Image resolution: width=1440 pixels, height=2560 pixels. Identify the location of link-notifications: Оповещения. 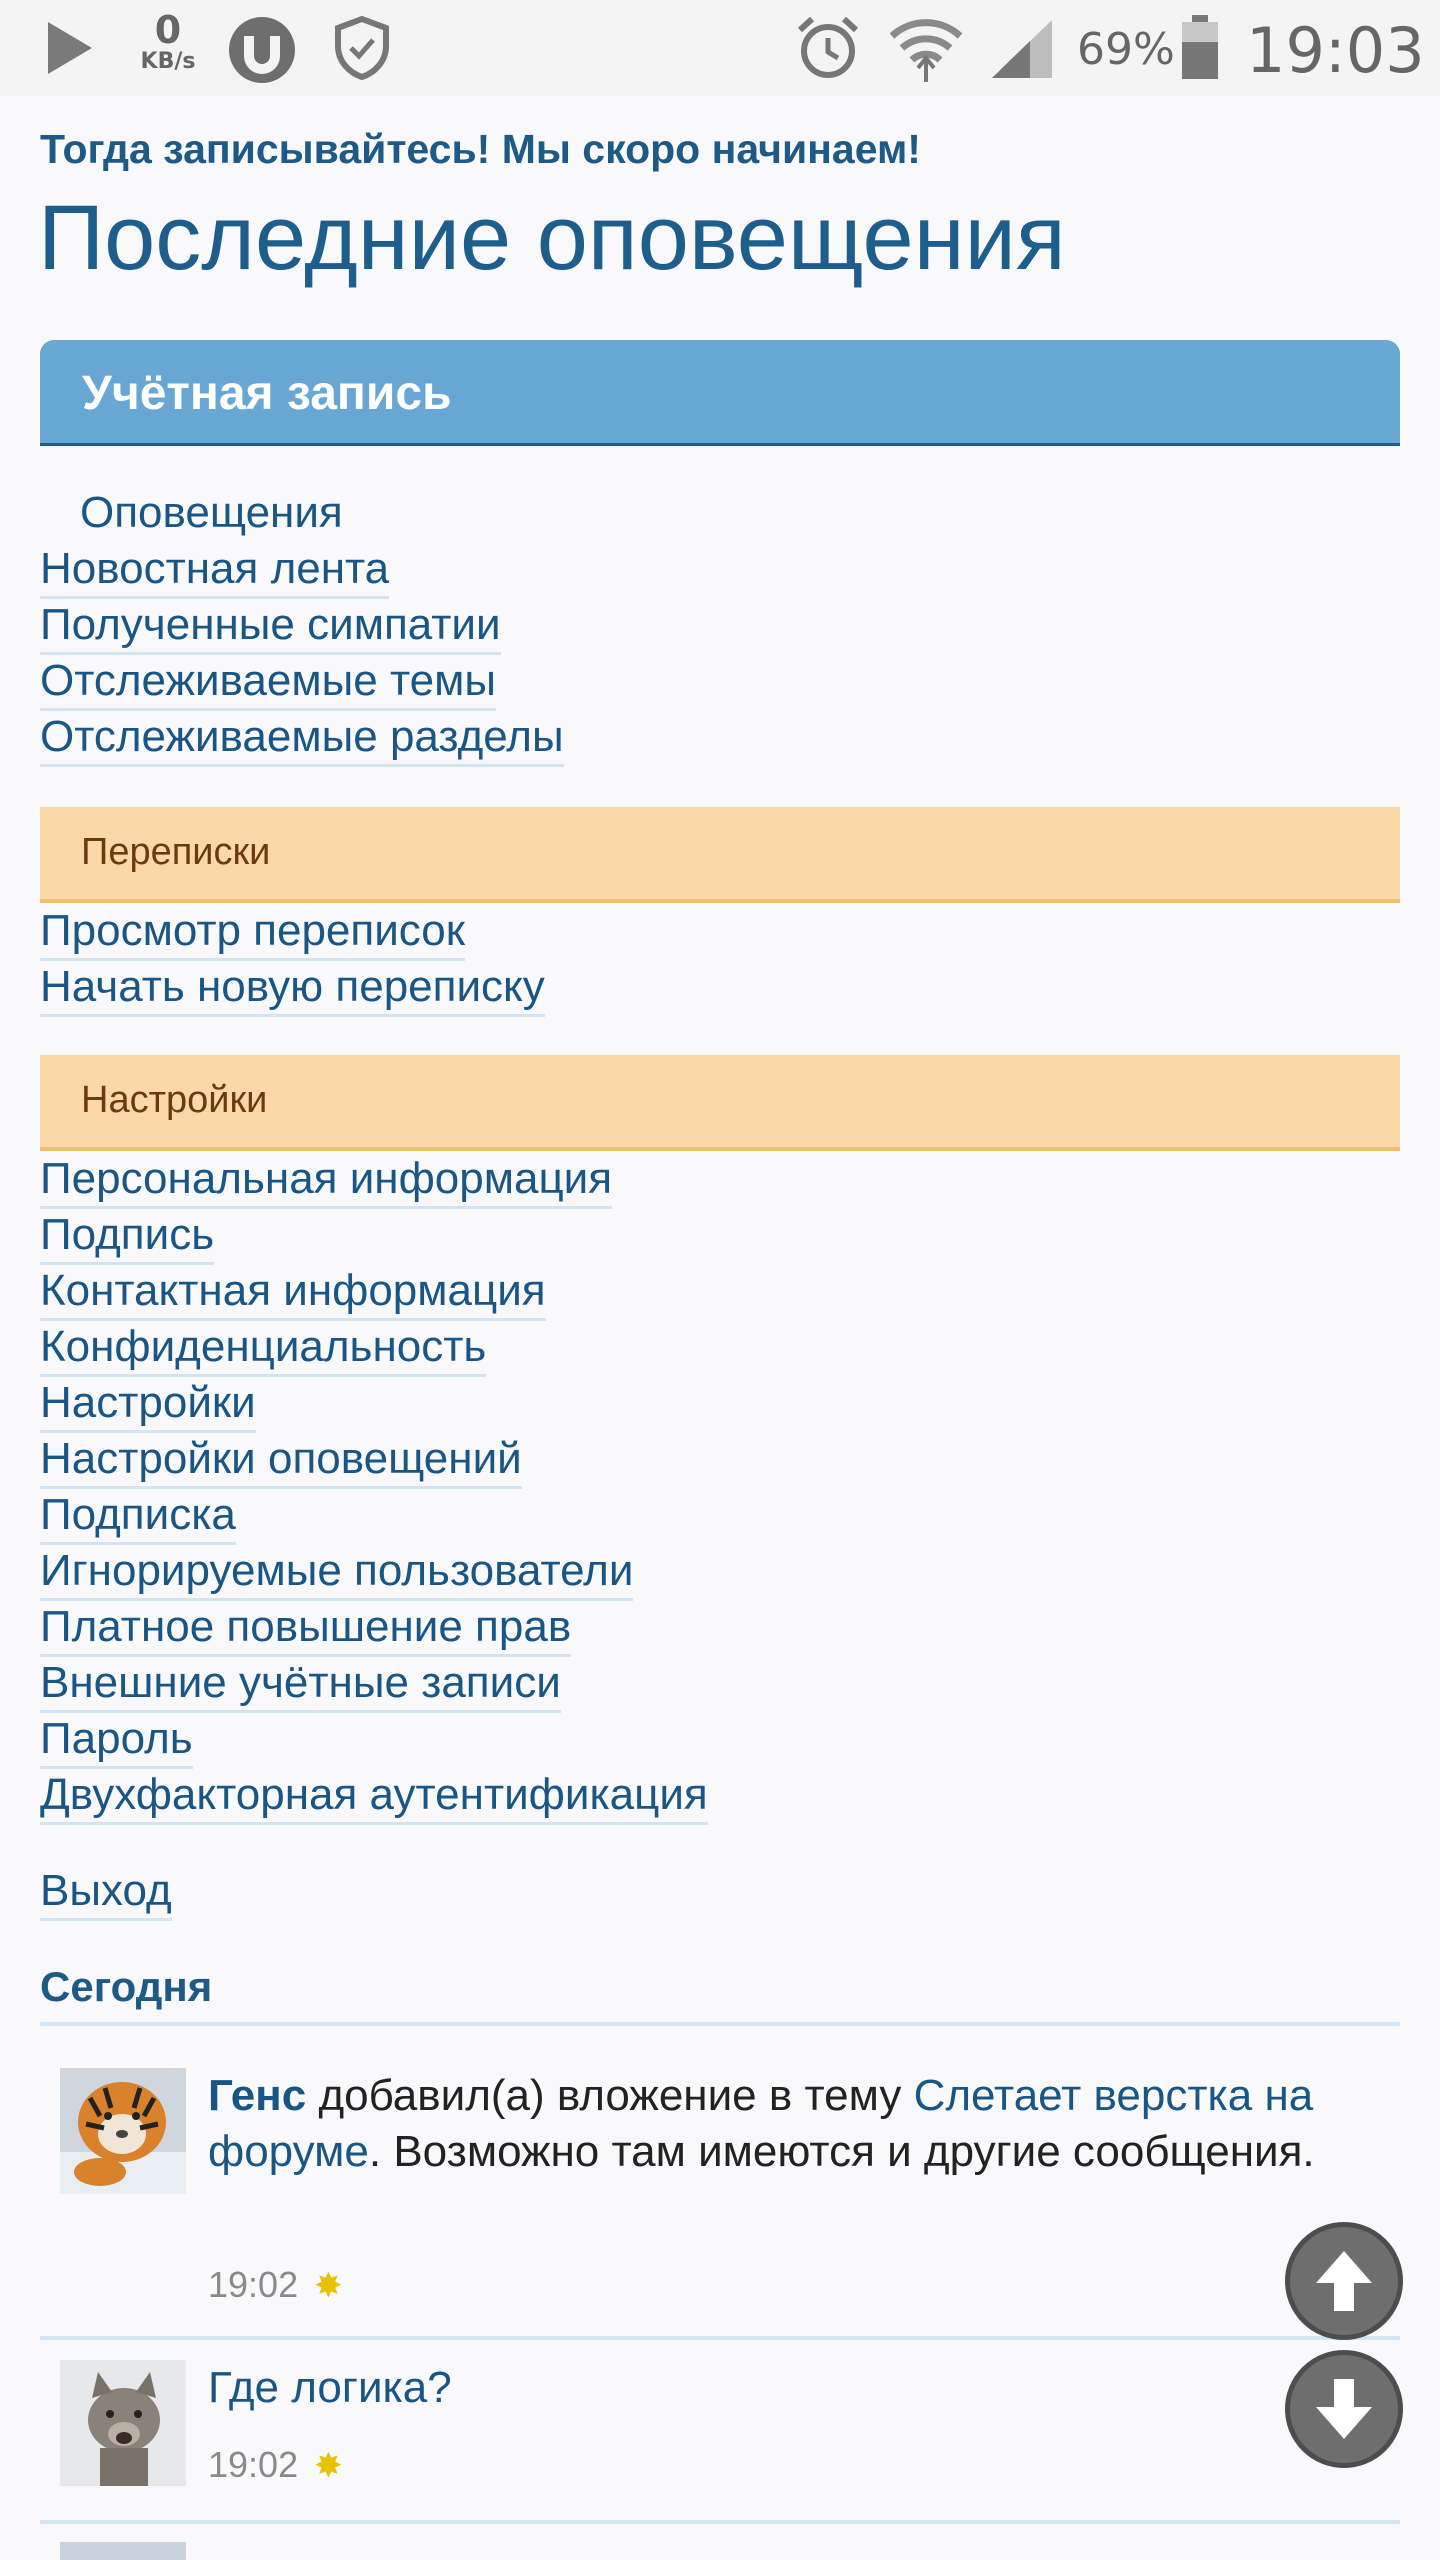
(211, 515).